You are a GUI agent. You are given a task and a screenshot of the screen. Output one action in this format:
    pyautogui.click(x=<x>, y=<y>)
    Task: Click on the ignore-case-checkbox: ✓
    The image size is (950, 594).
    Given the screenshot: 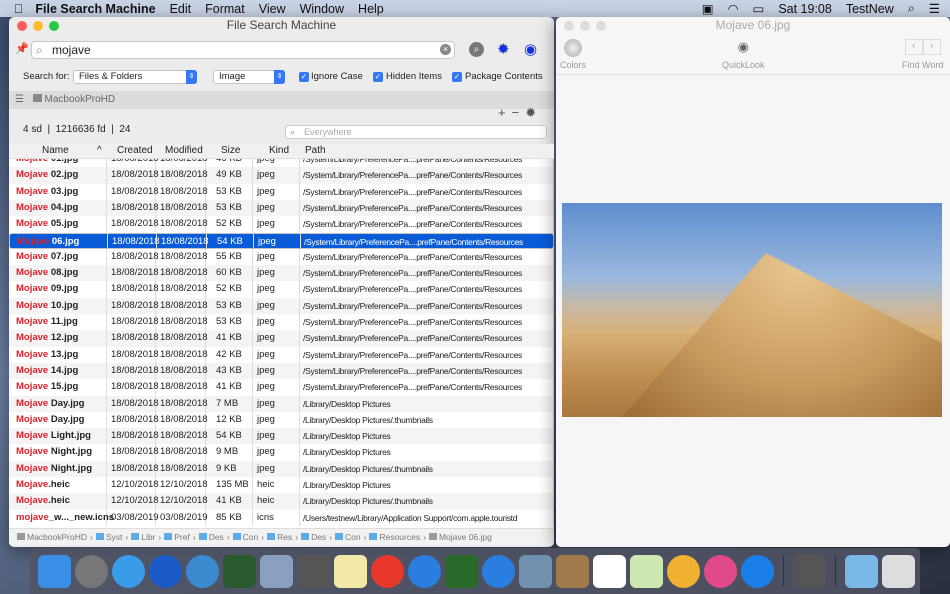 What is the action you would take?
    pyautogui.click(x=304, y=77)
    